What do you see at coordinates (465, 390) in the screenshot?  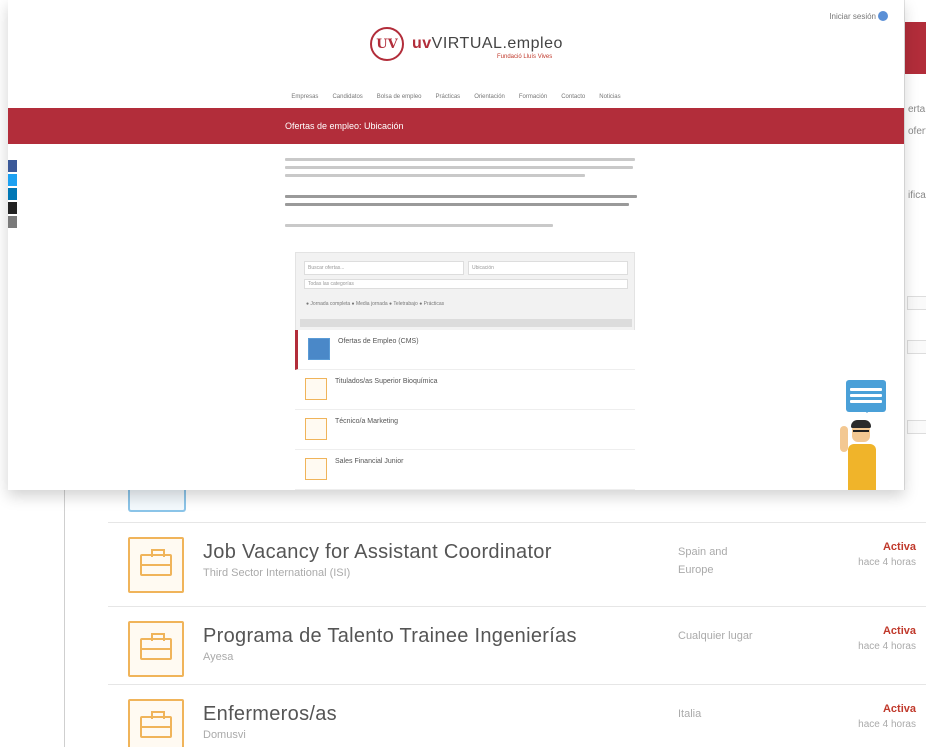 I see `preview-job-row: Titulados/as Superior Bioquímica` at bounding box center [465, 390].